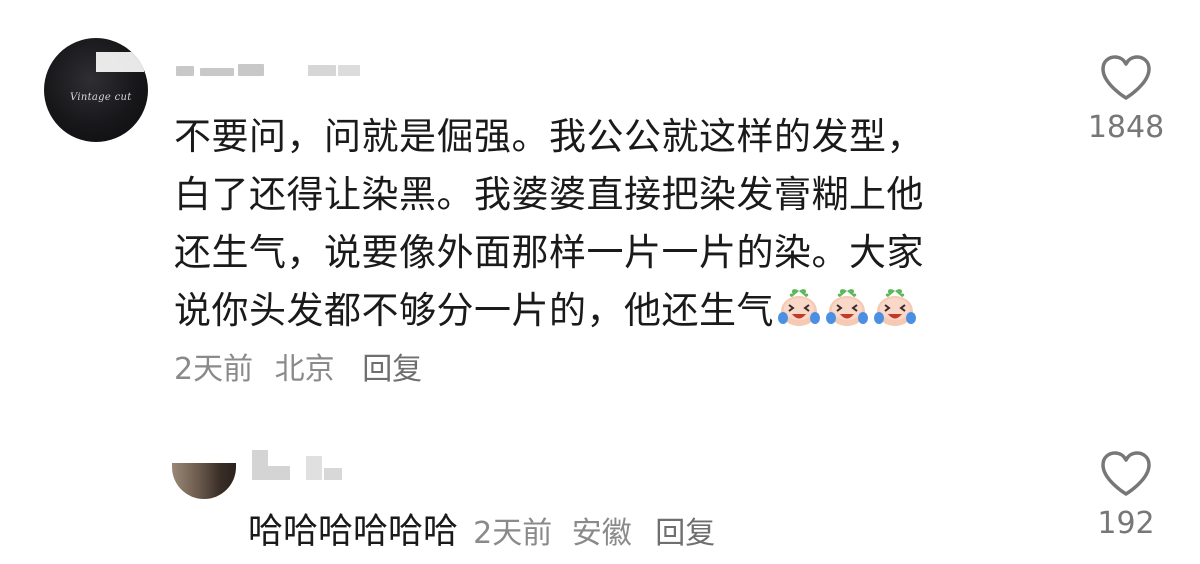  I want to click on comment-line: 白了还得让染黑。我婆婆直接把染发膏糊上他, so click(549, 194).